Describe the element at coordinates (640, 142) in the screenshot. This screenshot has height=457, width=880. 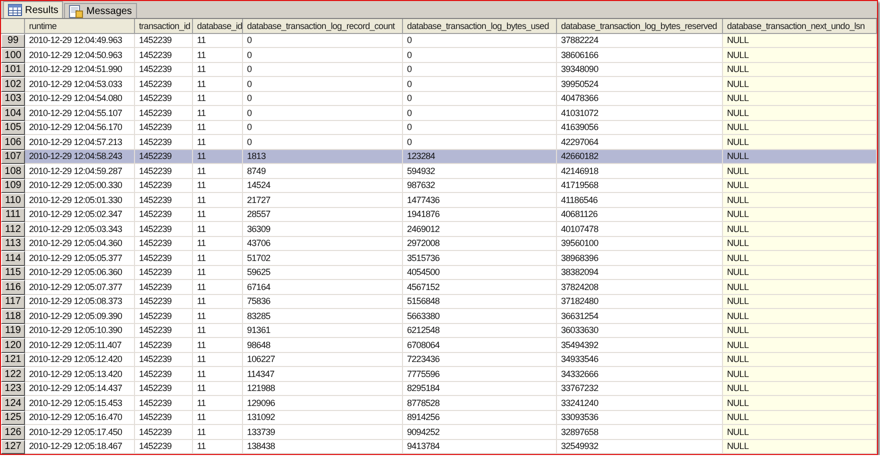
I see `table-cell: 42297064` at that location.